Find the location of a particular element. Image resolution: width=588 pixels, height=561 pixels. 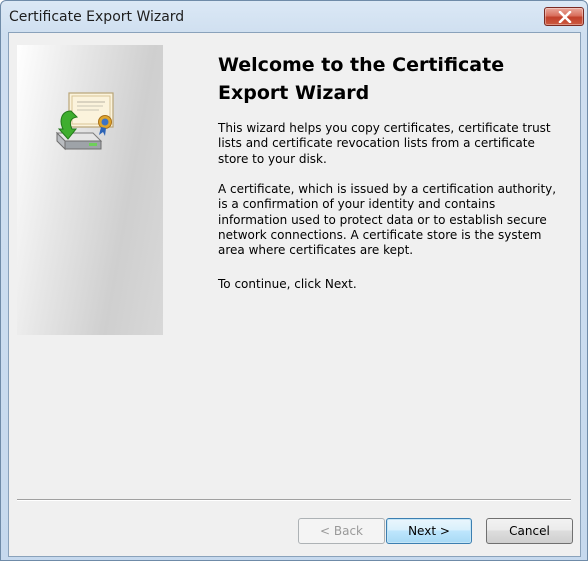

close-button is located at coordinates (564, 16).